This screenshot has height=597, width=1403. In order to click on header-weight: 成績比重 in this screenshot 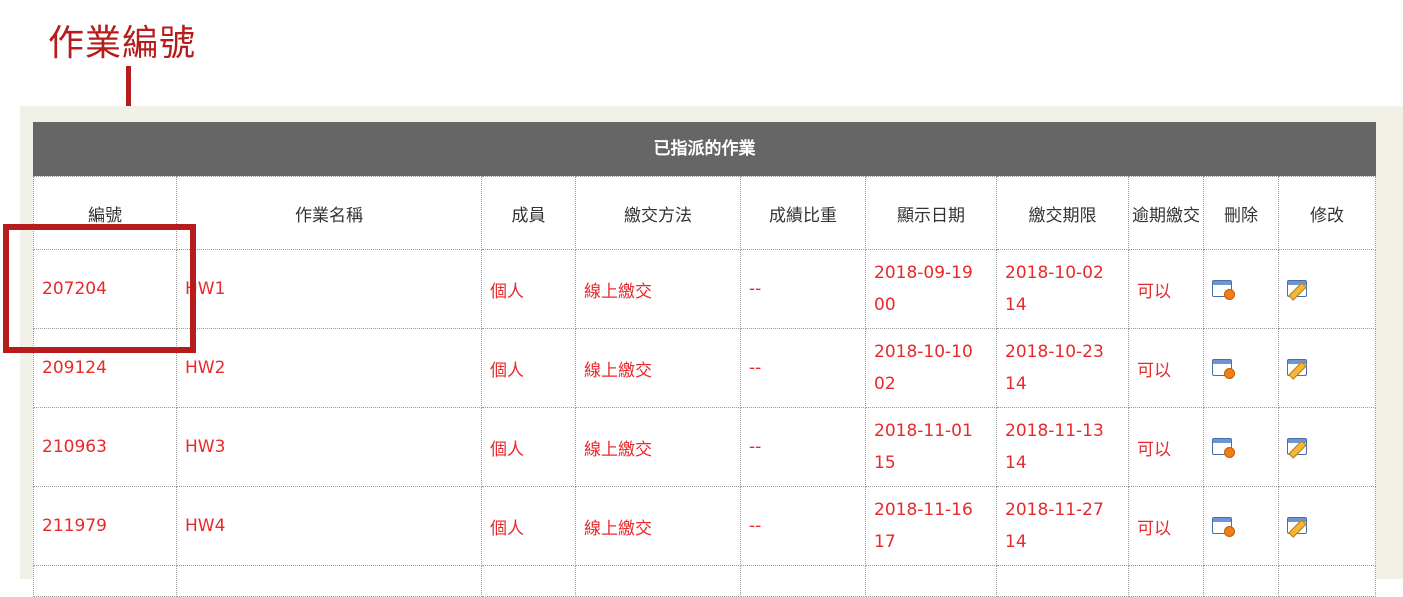, I will do `click(803, 213)`.